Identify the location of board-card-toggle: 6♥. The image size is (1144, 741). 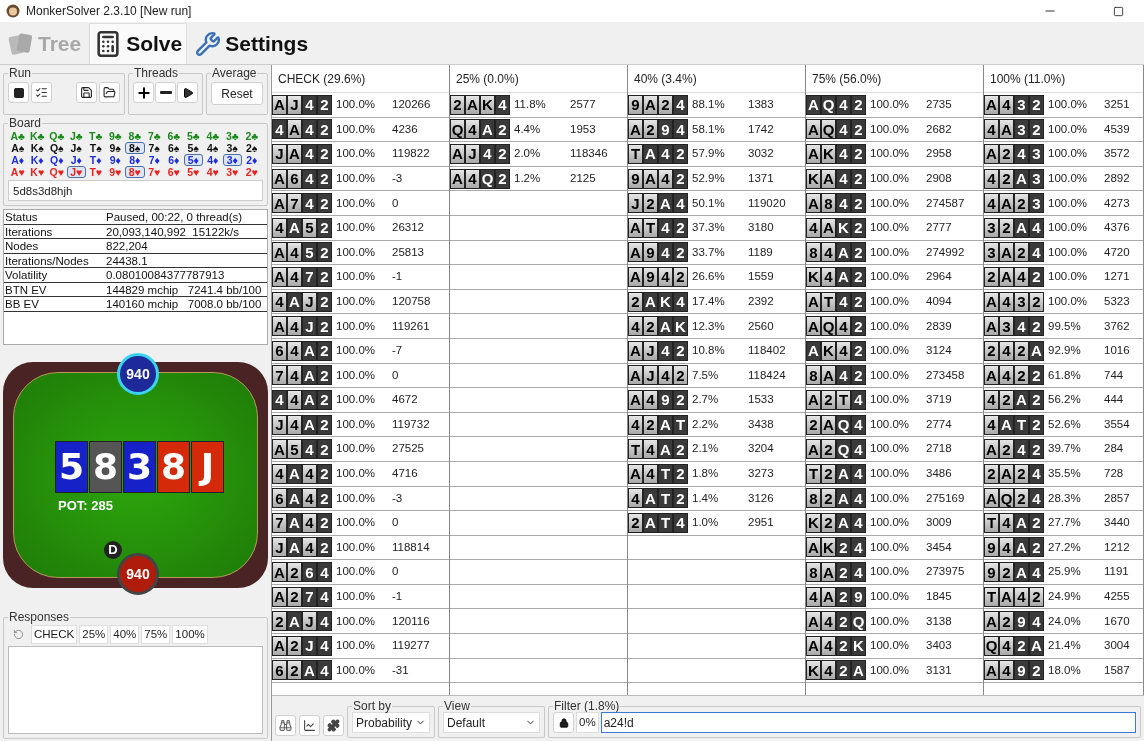
(174, 172).